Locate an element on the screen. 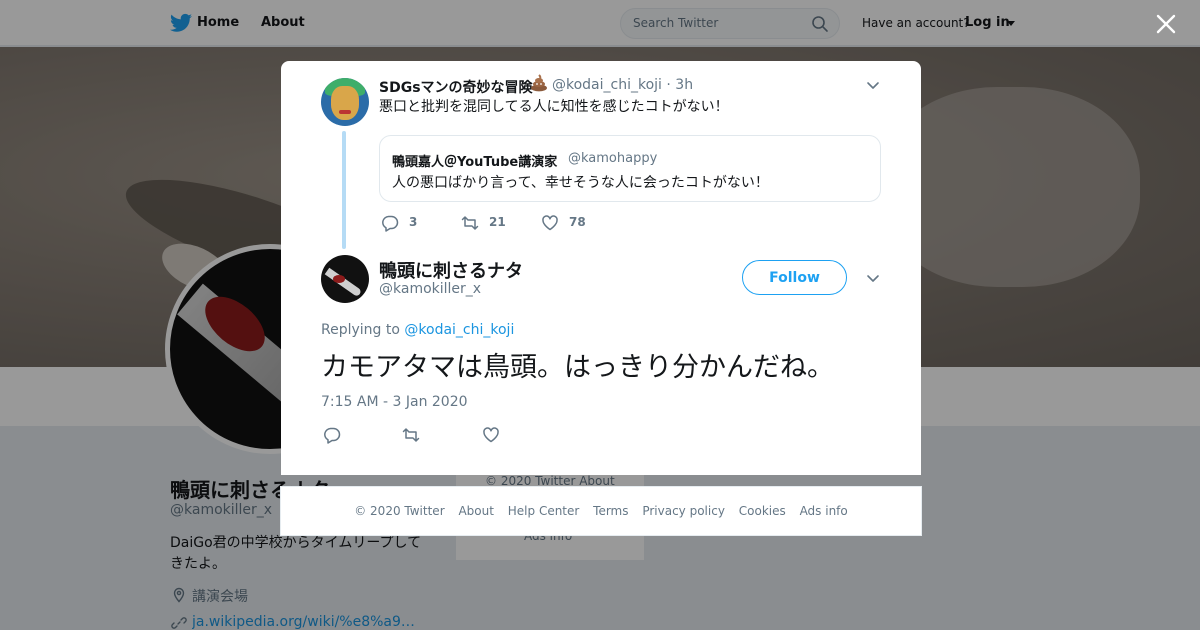 This screenshot has width=1200, height=630. quoted-tweet-handle: @kamohappy is located at coordinates (613, 158).